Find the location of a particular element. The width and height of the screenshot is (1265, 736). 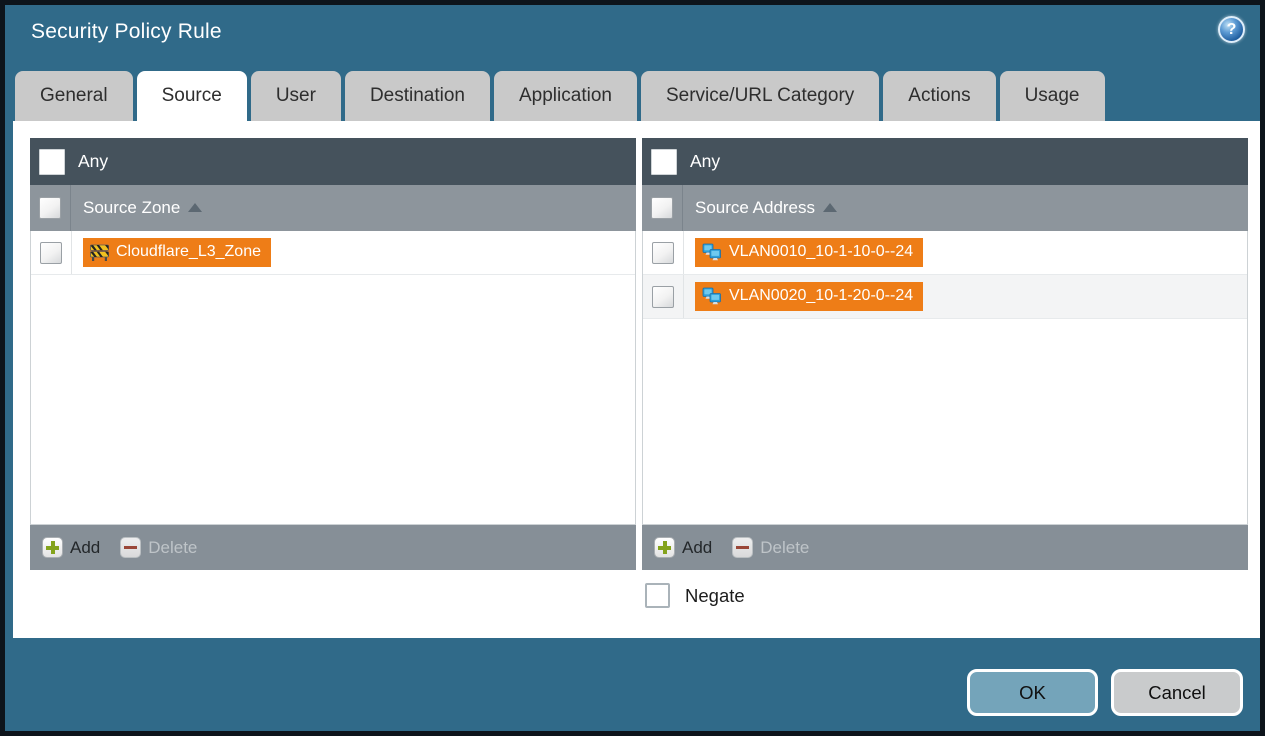

help-icon: ? is located at coordinates (1231, 29).